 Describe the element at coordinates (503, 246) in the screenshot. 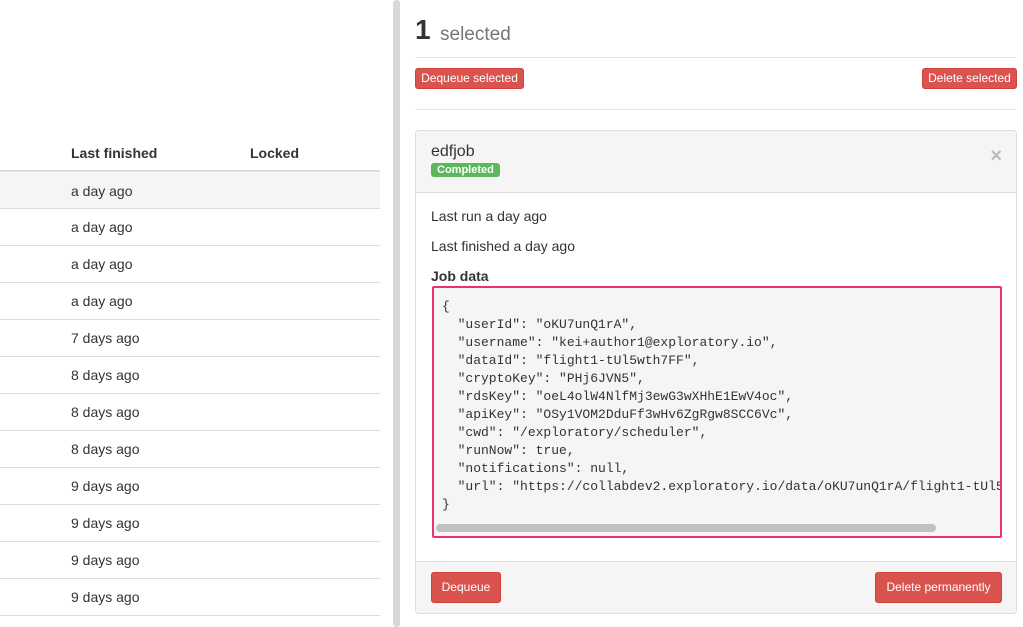

I see `last-finished-text: Last finished a day ago` at that location.